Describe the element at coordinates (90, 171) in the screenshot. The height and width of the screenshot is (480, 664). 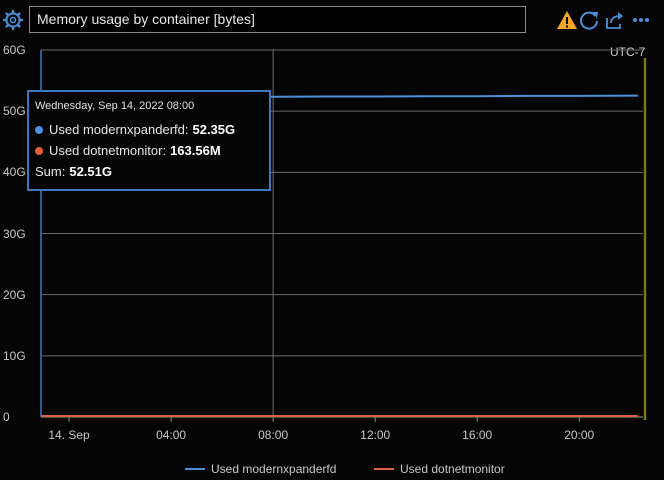
I see `tooltip-sum-value: 52.51G` at that location.